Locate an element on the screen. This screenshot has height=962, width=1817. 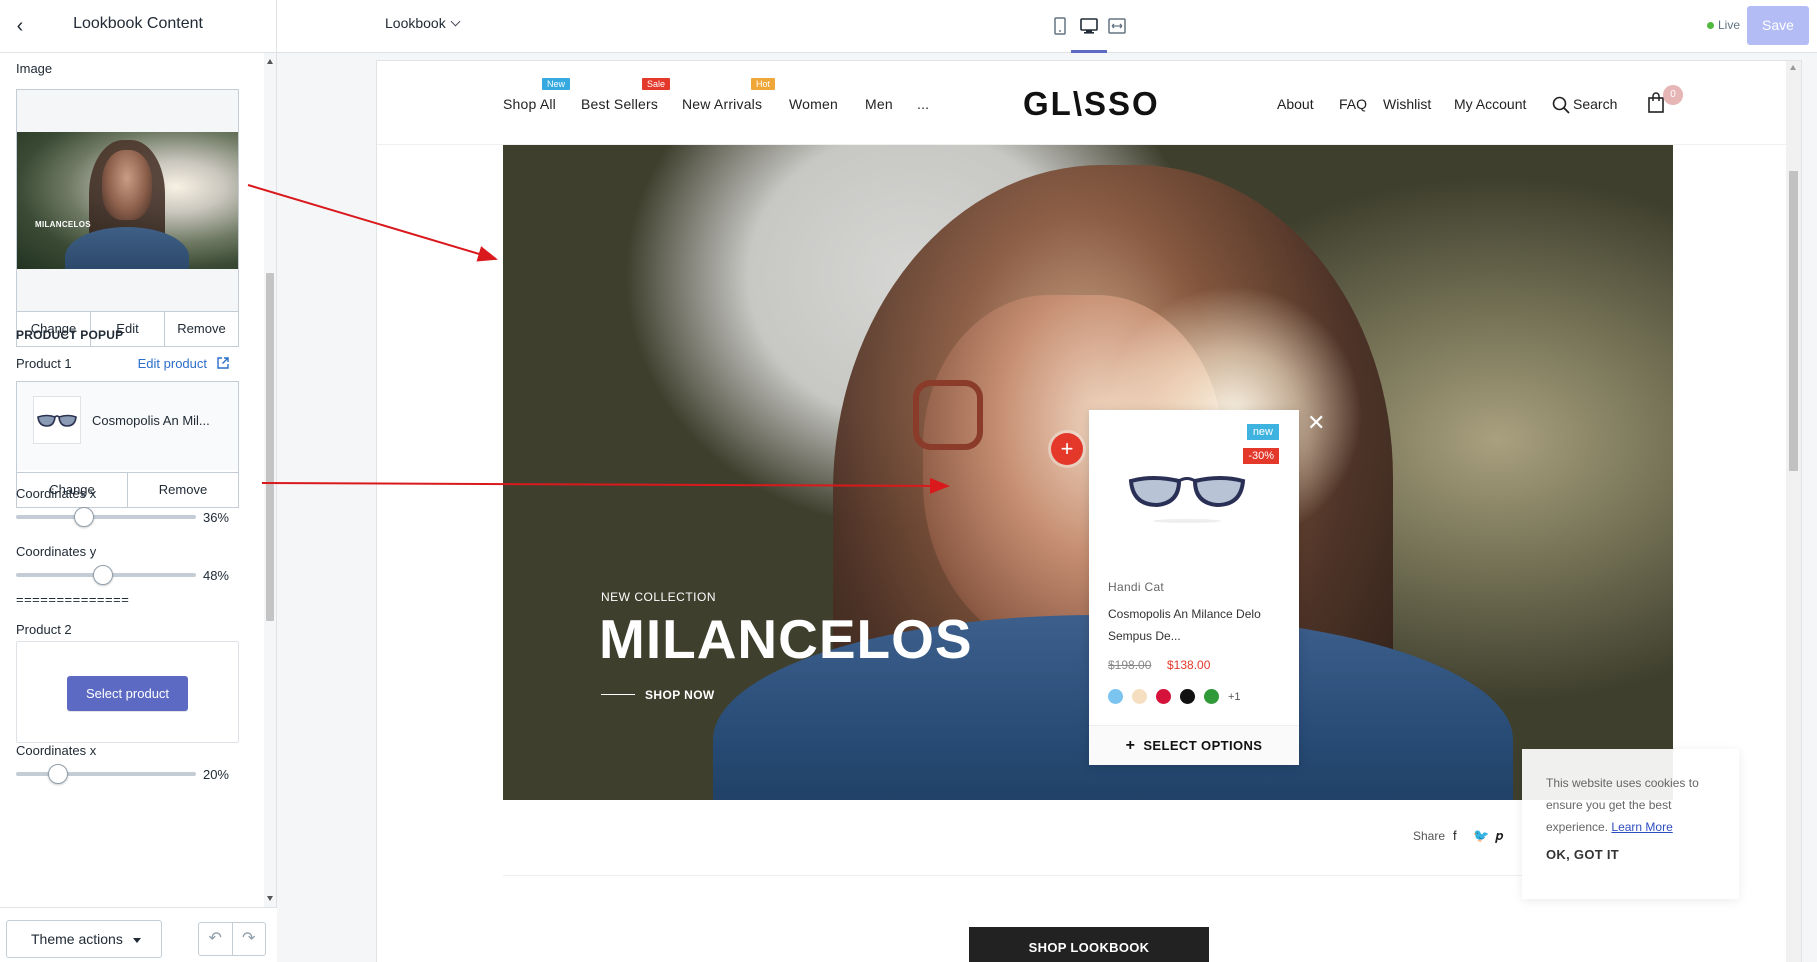
product-vendor: Handi Cat is located at coordinates (1136, 587).